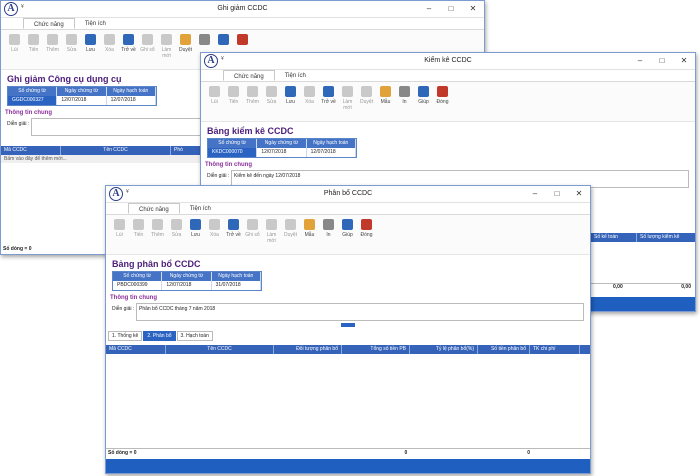 The image size is (700, 476). I want to click on description-field: Phân bổ CCDC tháng 7 năm 2018, so click(360, 312).